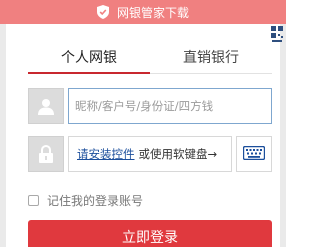 The image size is (320, 247). I want to click on left-edge, so click(3, 135).